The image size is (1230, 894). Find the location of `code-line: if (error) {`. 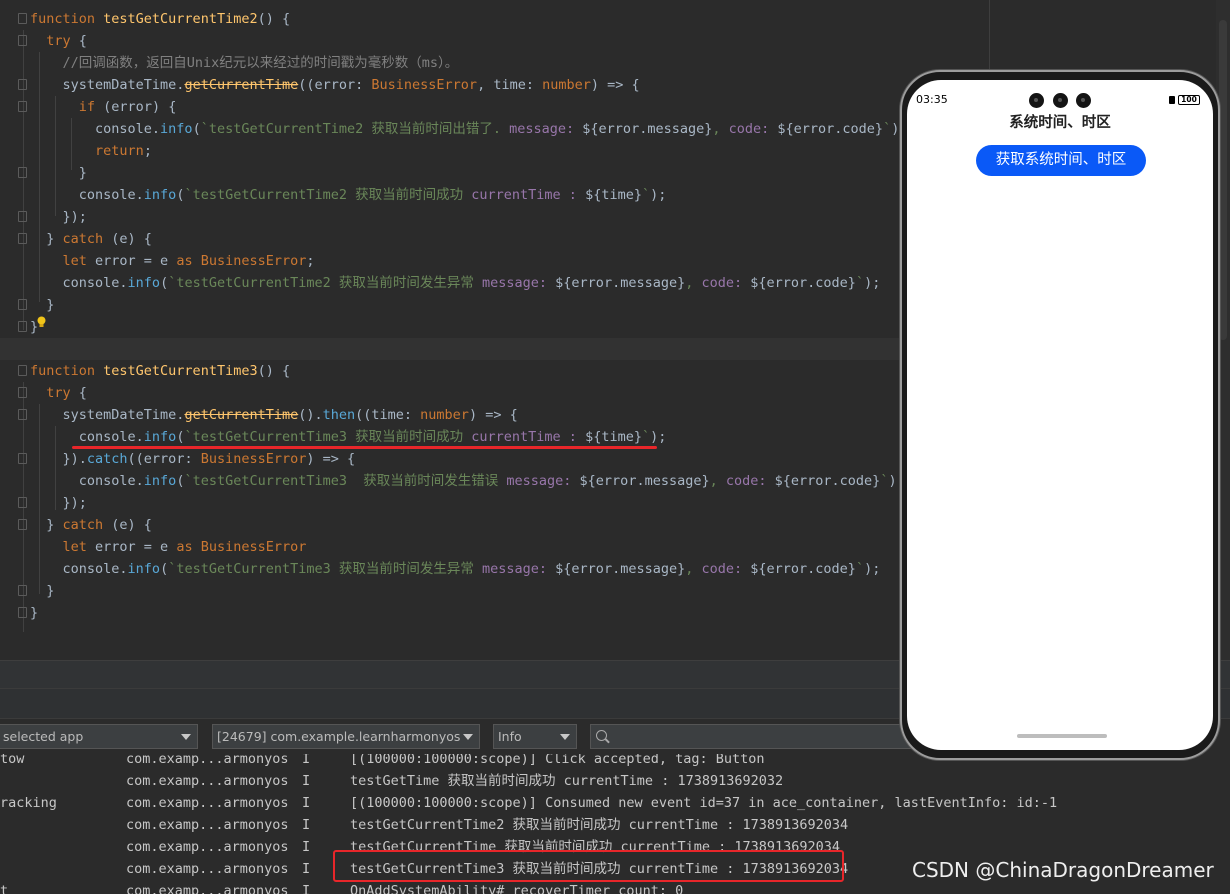

code-line: if (error) { is located at coordinates (103, 107).